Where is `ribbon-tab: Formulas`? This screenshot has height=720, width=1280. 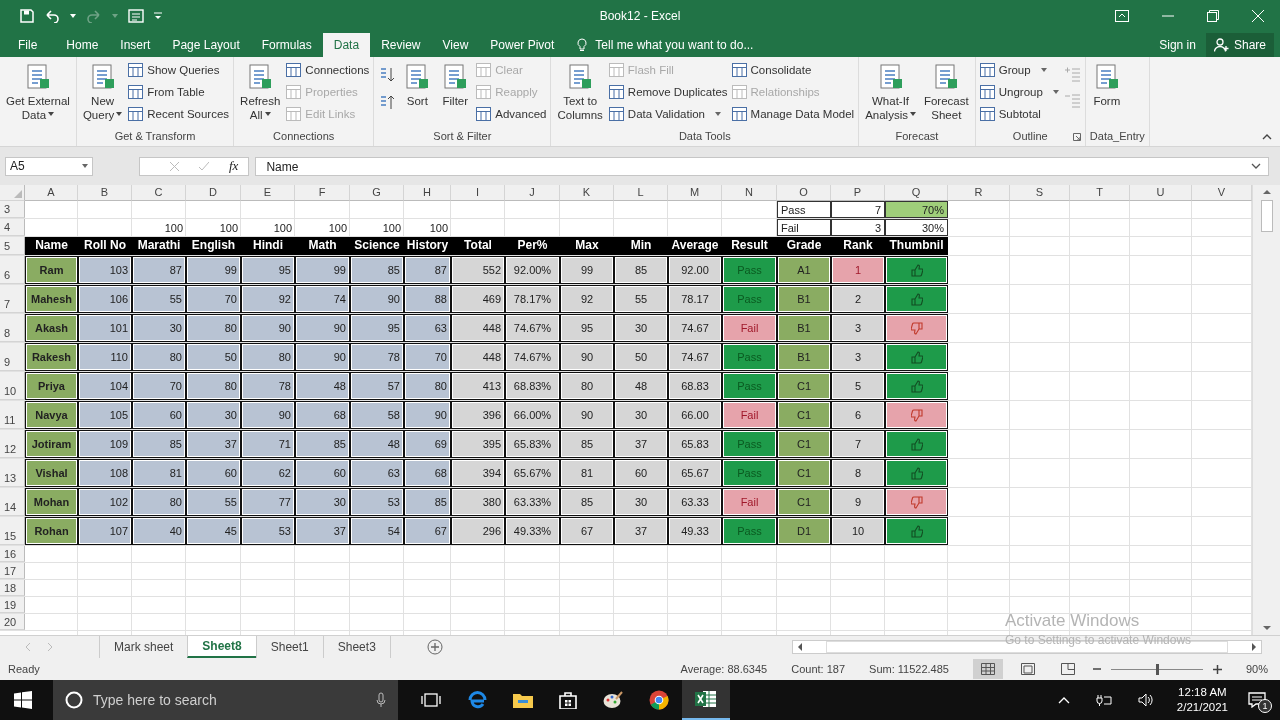
ribbon-tab: Formulas is located at coordinates (286, 45).